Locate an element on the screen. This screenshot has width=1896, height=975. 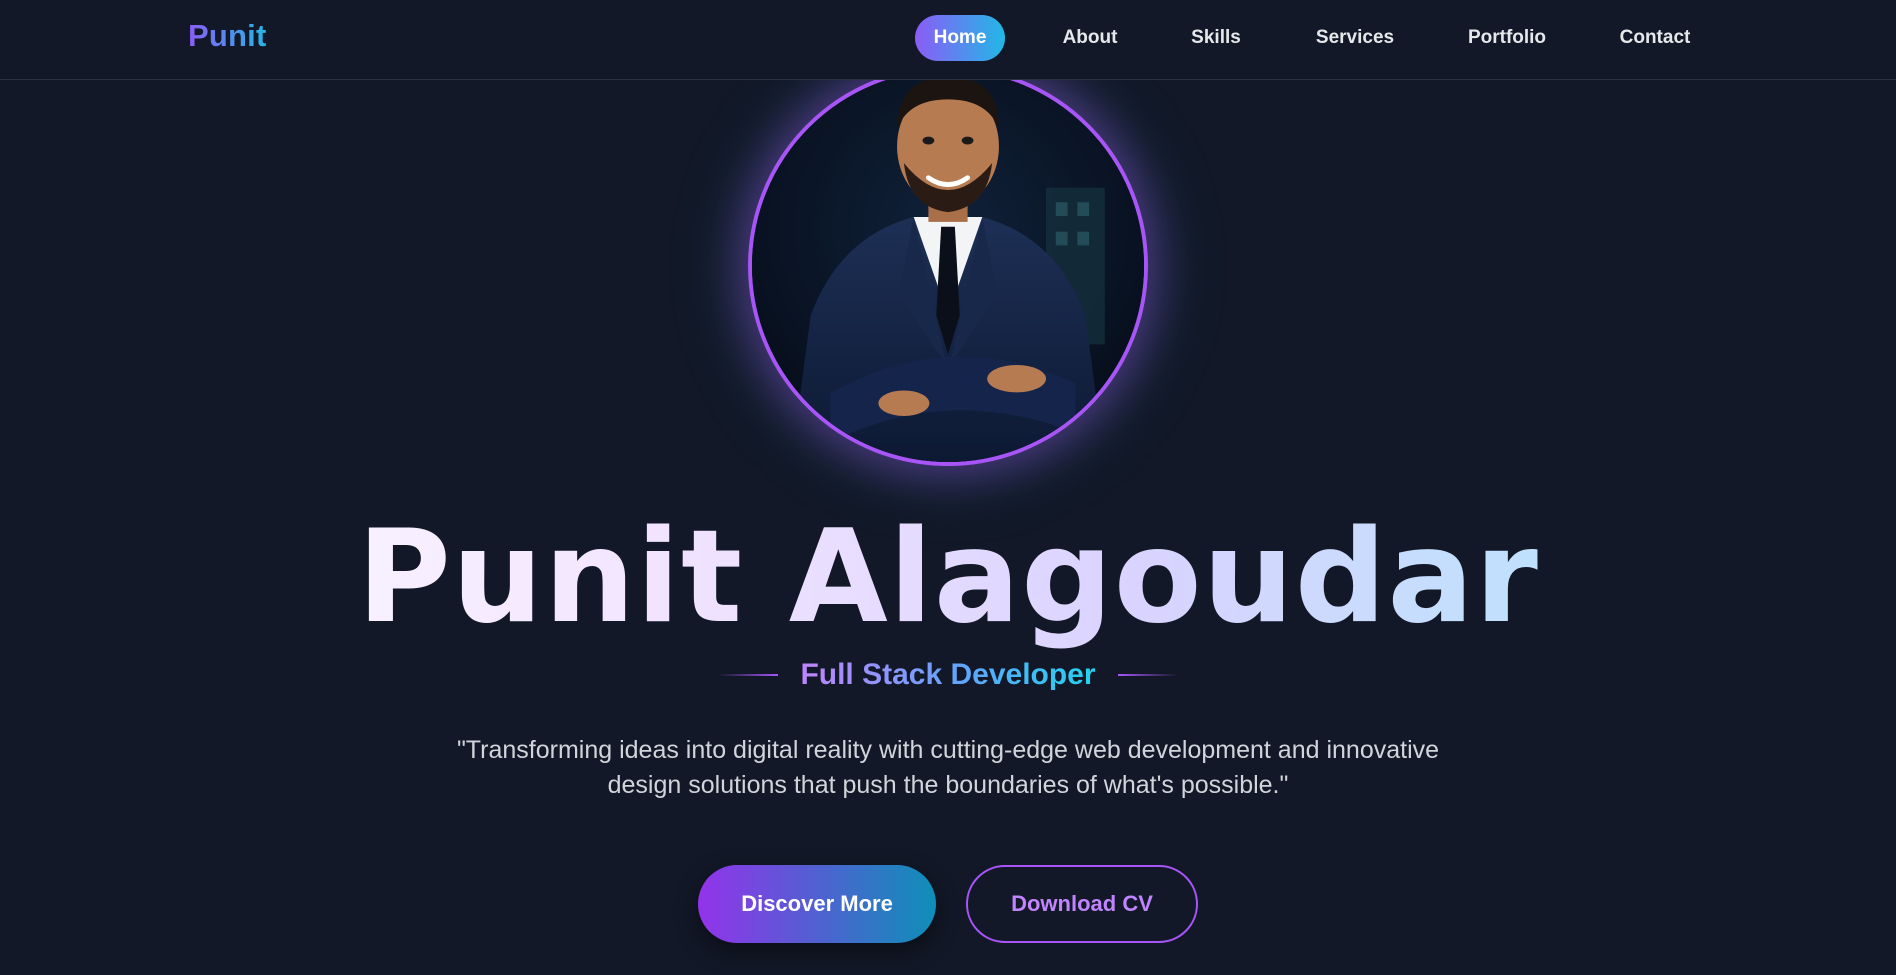
role-divider-right is located at coordinates (1147, 675).